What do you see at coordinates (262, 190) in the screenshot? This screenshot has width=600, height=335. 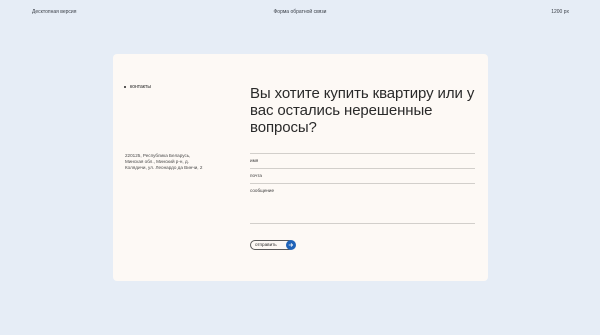 I see `message-field-label: сообщение` at bounding box center [262, 190].